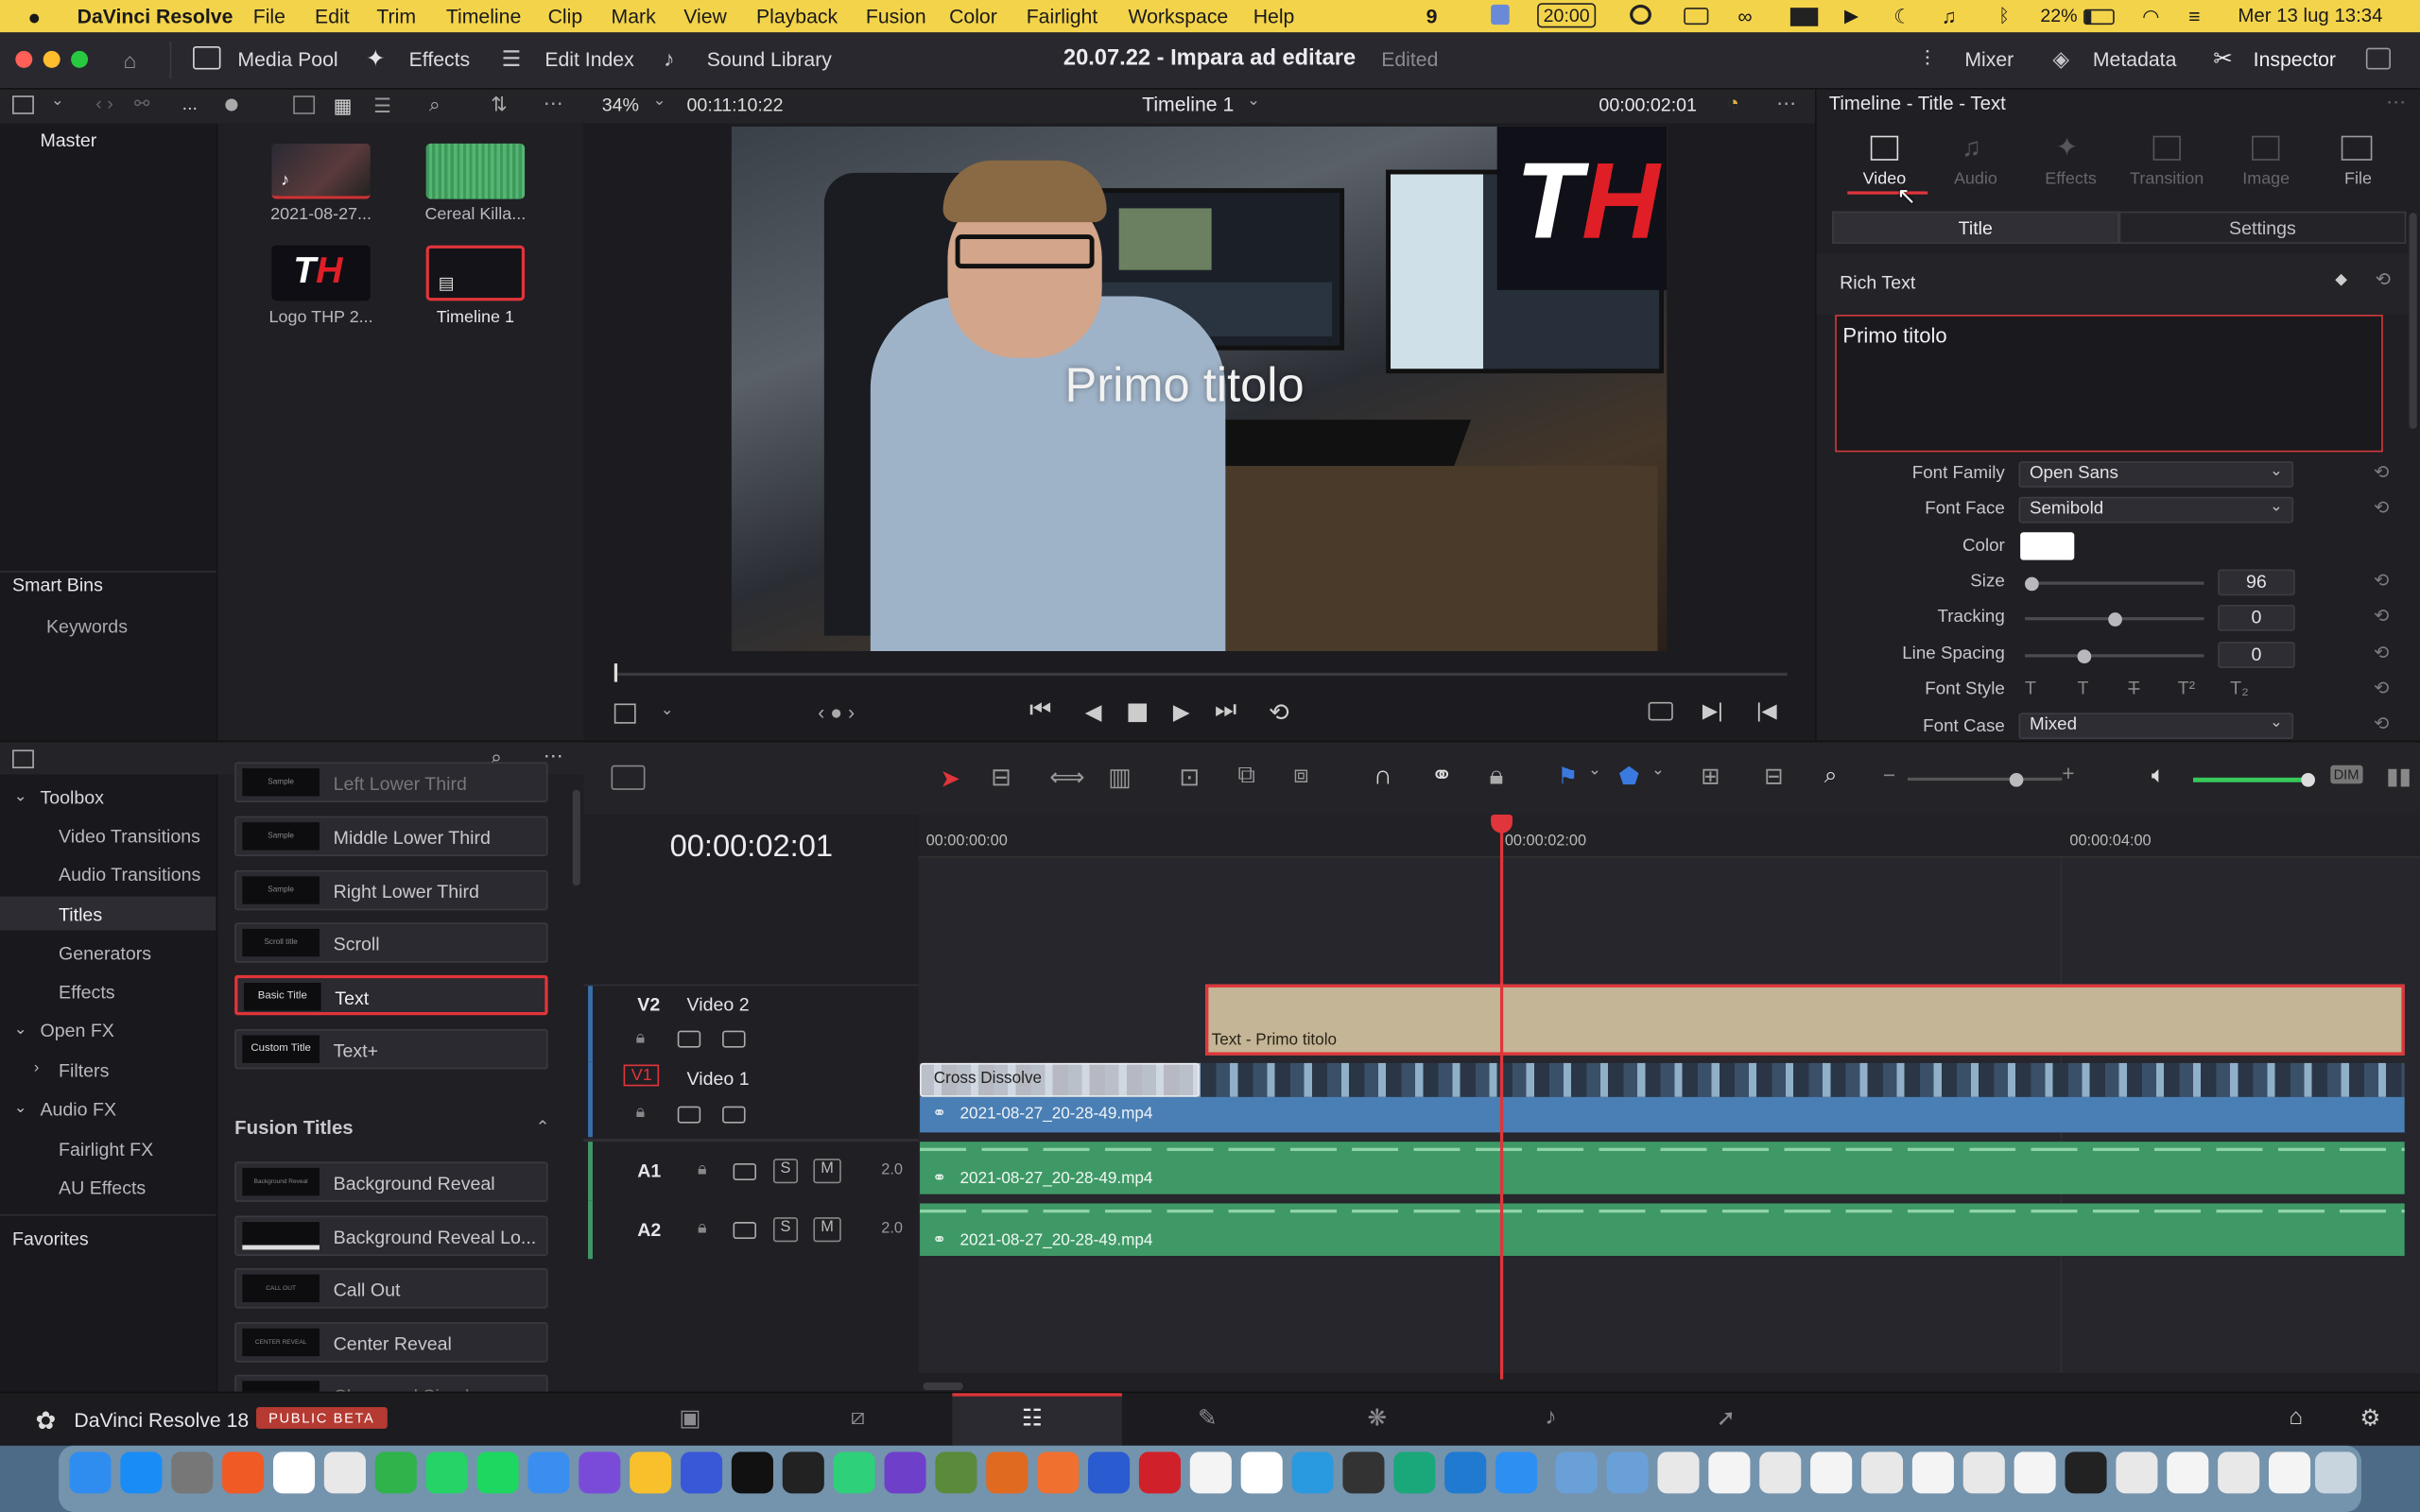 The image size is (2420, 1512). What do you see at coordinates (1744, 16) in the screenshot?
I see `glasses-icon: ∞` at bounding box center [1744, 16].